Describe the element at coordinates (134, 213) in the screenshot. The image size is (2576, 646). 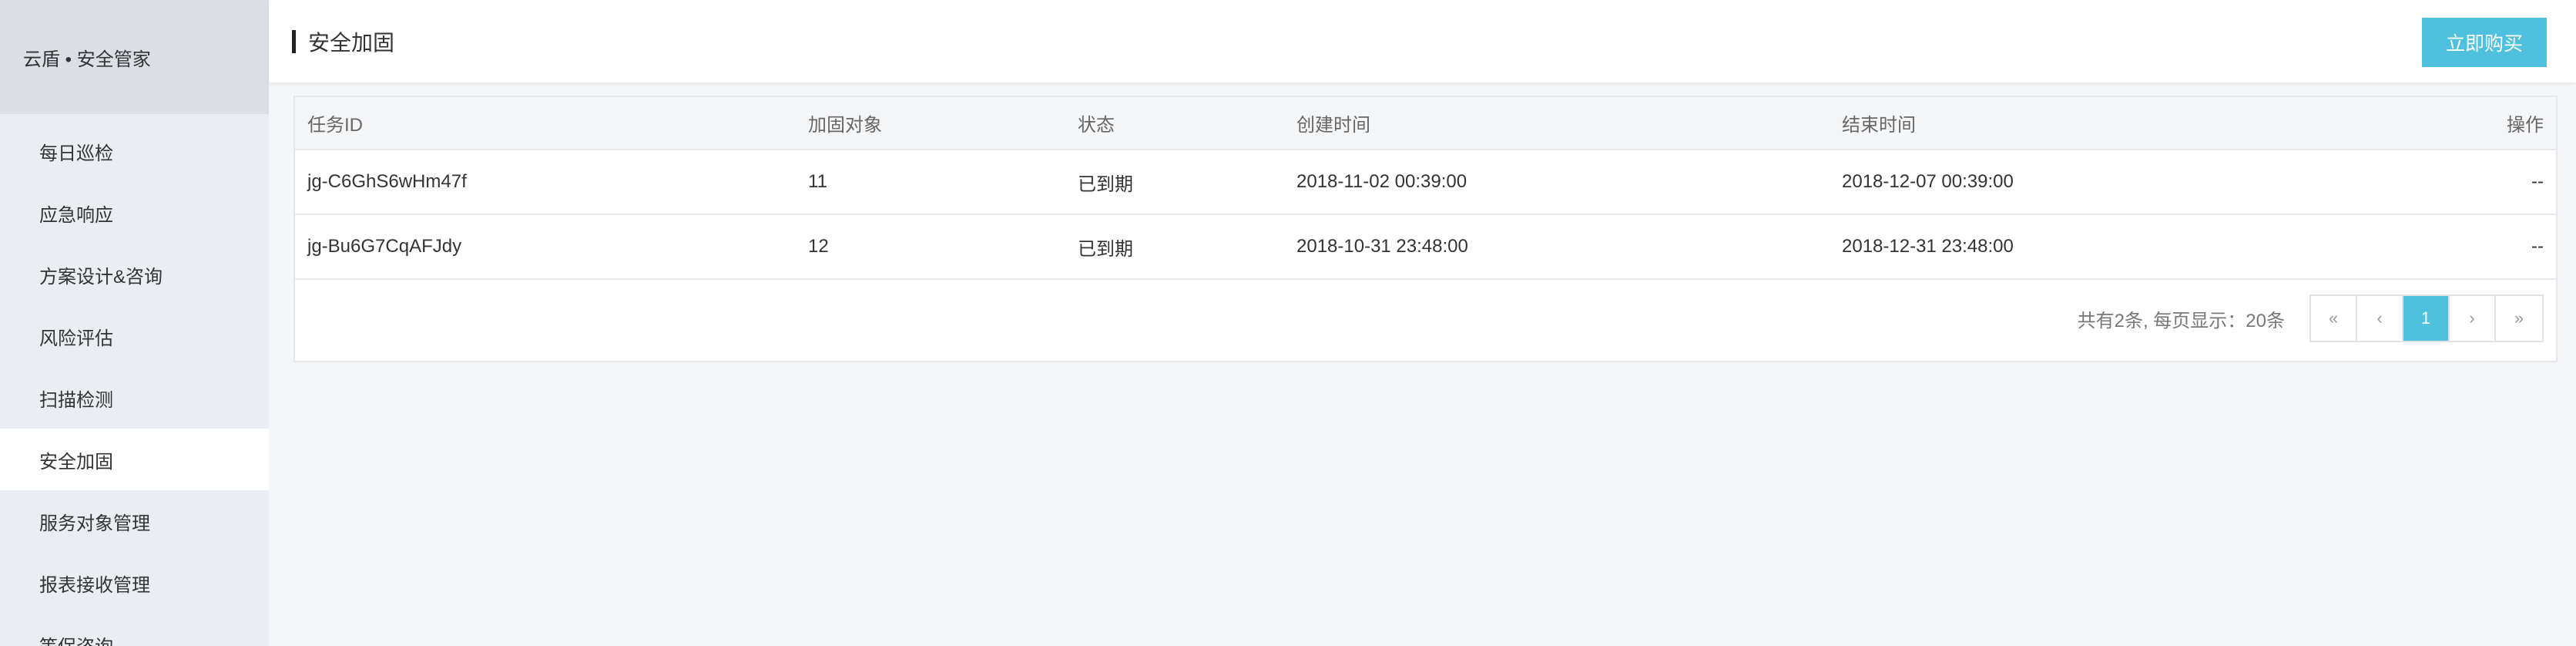
I see `sidebar-item-emergency-response: 应急响应` at that location.